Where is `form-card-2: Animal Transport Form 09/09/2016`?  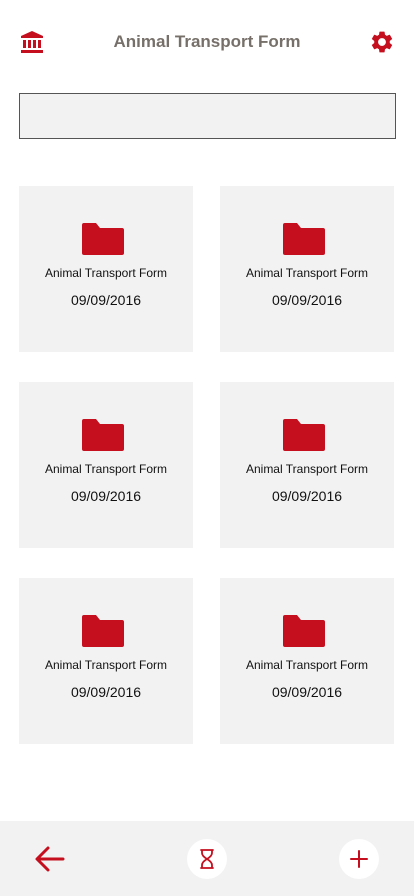
form-card-2: Animal Transport Form 09/09/2016 is located at coordinates (307, 269).